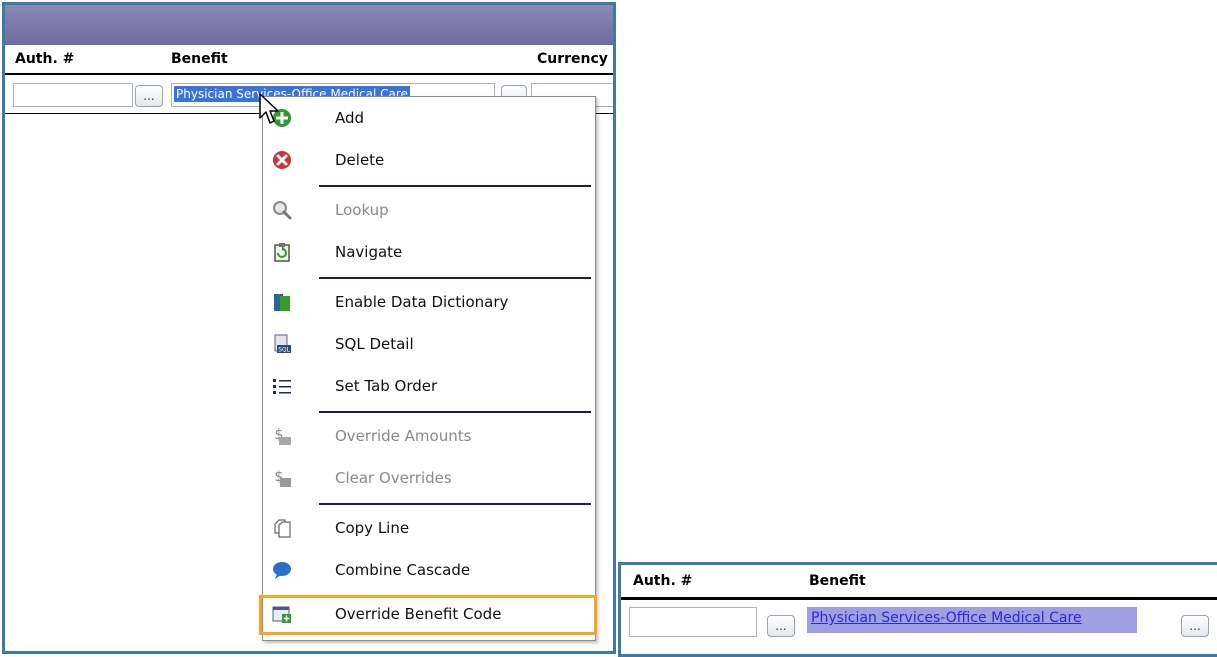  I want to click on menu-item-set-tab-order: Set Tab Order, so click(429, 386).